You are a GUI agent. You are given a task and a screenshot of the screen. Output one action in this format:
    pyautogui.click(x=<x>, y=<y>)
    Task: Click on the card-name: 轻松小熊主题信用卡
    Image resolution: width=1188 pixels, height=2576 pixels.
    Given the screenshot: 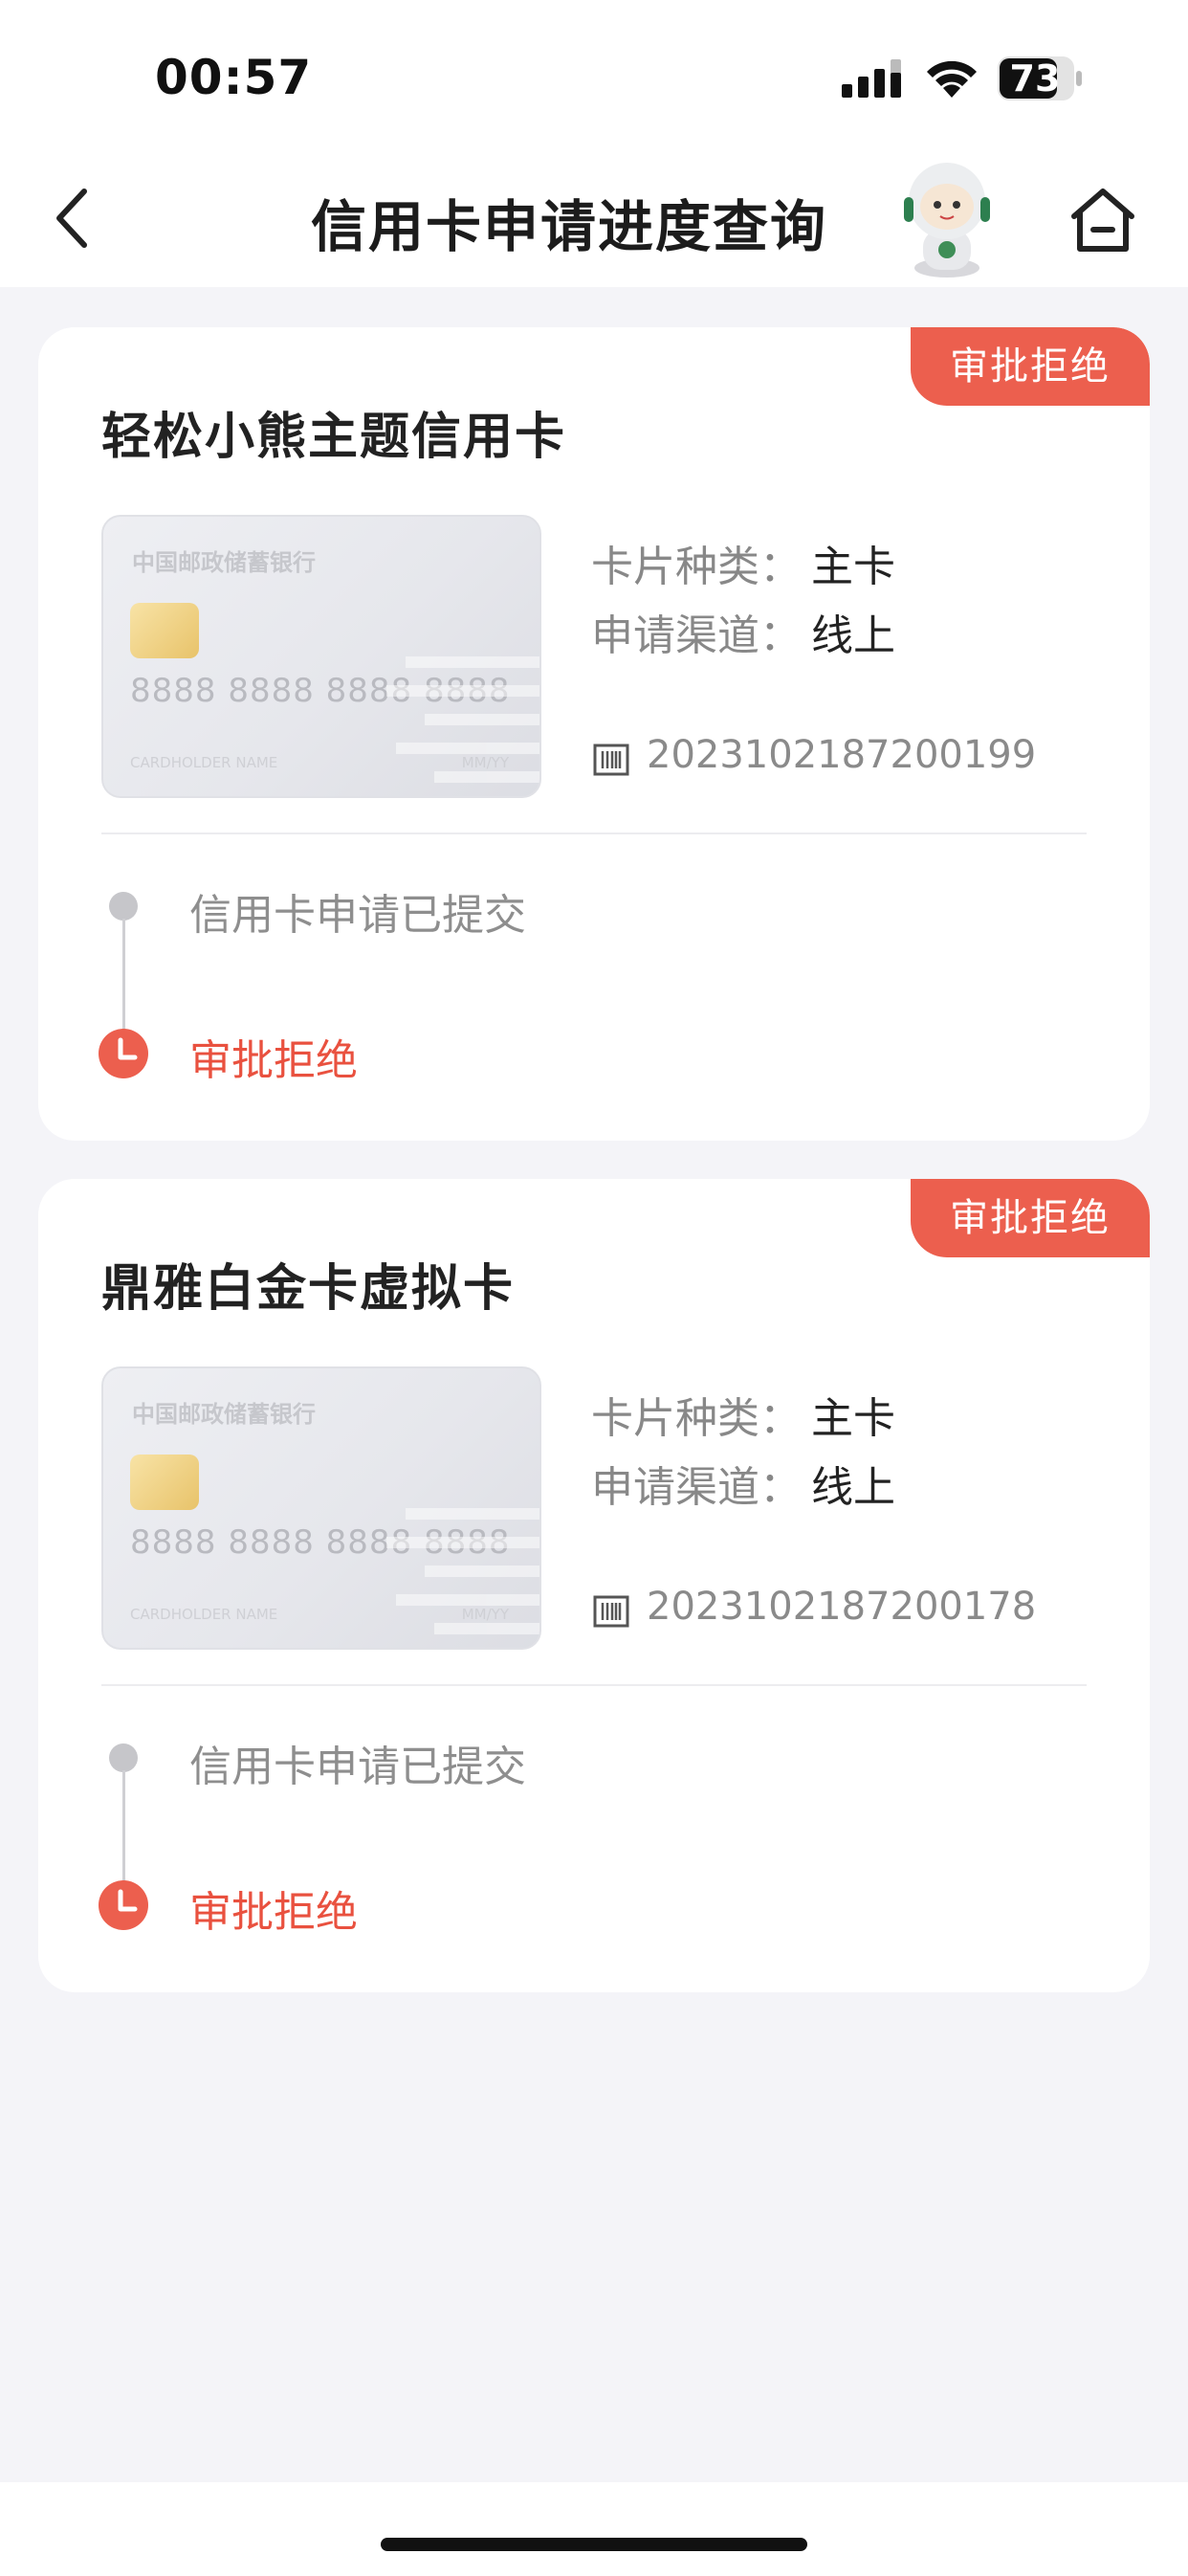 What is the action you would take?
    pyautogui.click(x=334, y=437)
    